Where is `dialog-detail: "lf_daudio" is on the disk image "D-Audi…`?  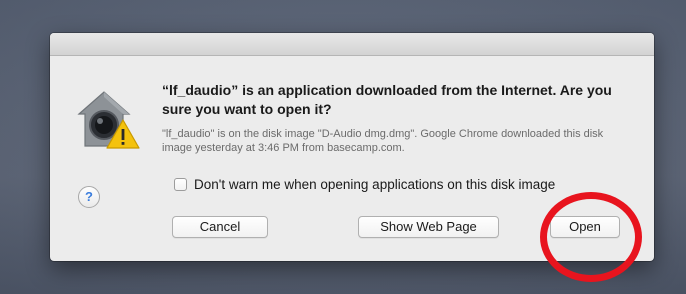
dialog-detail: "lf_daudio" is on the disk image "D-Audi… is located at coordinates (383, 141).